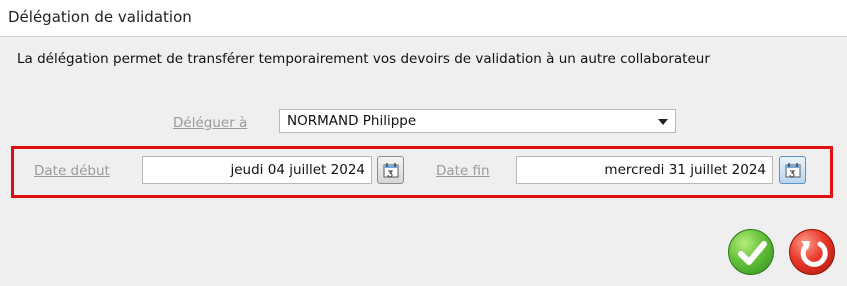  What do you see at coordinates (72, 171) in the screenshot?
I see `start-date-label: Date début` at bounding box center [72, 171].